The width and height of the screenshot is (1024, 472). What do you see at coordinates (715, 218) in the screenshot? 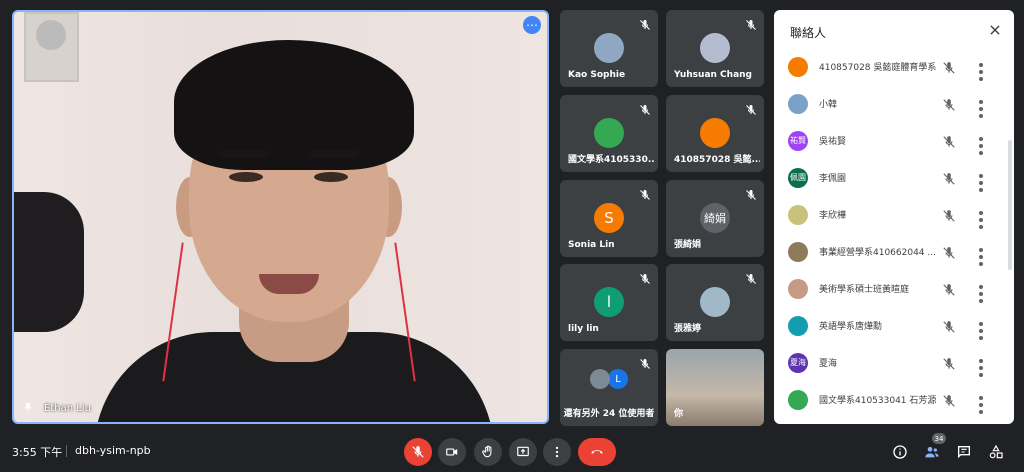
I see `participant-tile: 綺娟 張綺娟` at bounding box center [715, 218].